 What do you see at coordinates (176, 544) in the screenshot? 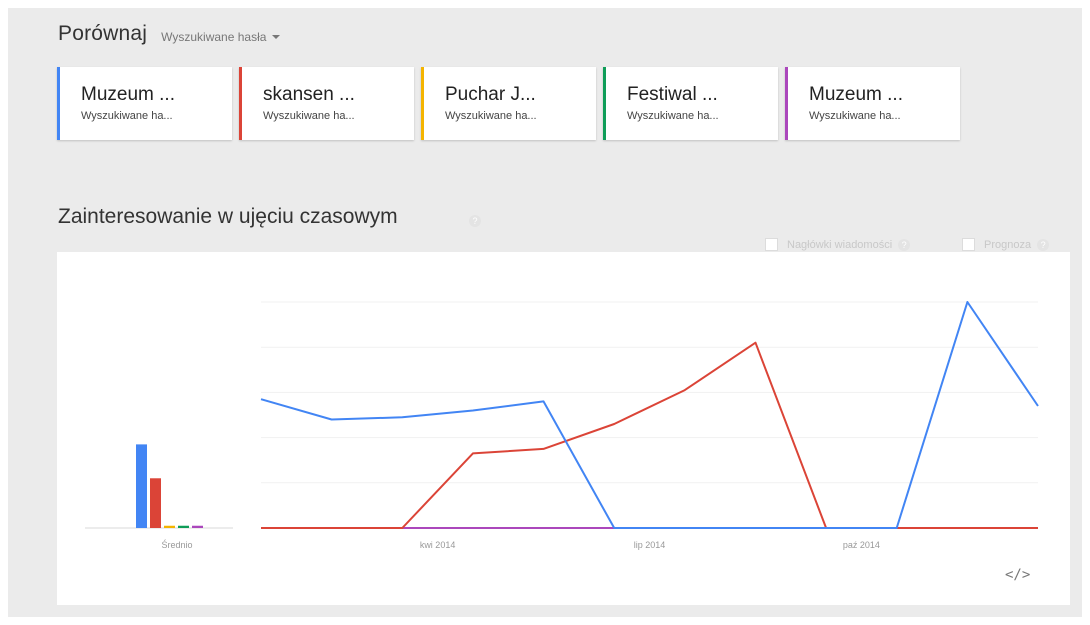
I see `average-label: Średnio` at bounding box center [176, 544].